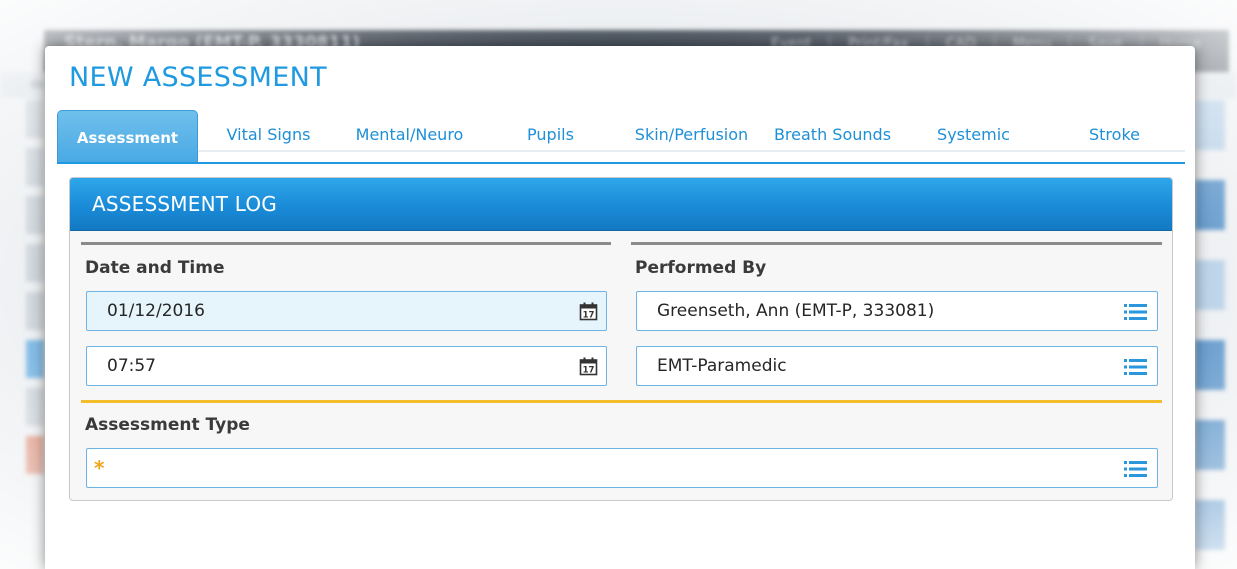  Describe the element at coordinates (155, 268) in the screenshot. I see `date-time-label: Date and Time` at that location.